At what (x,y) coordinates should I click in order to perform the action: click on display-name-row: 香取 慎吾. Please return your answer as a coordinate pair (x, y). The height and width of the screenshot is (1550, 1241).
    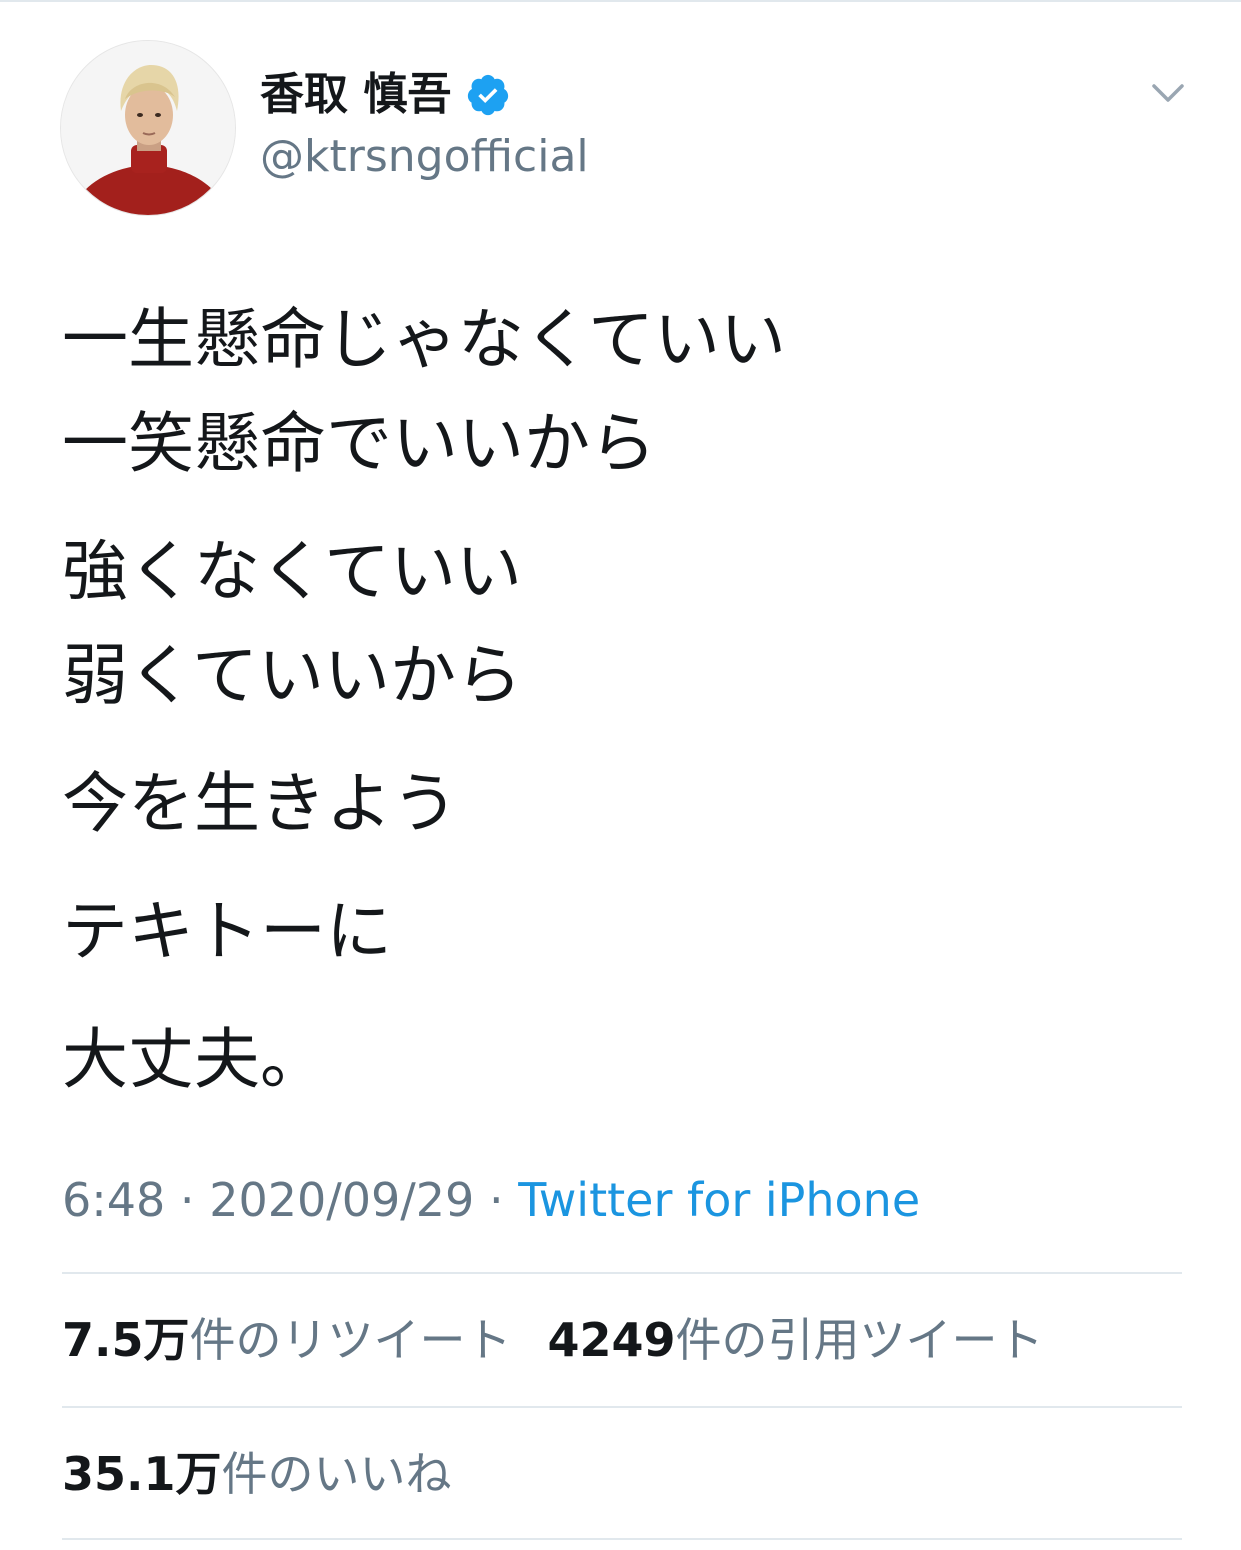
    Looking at the image, I should click on (385, 95).